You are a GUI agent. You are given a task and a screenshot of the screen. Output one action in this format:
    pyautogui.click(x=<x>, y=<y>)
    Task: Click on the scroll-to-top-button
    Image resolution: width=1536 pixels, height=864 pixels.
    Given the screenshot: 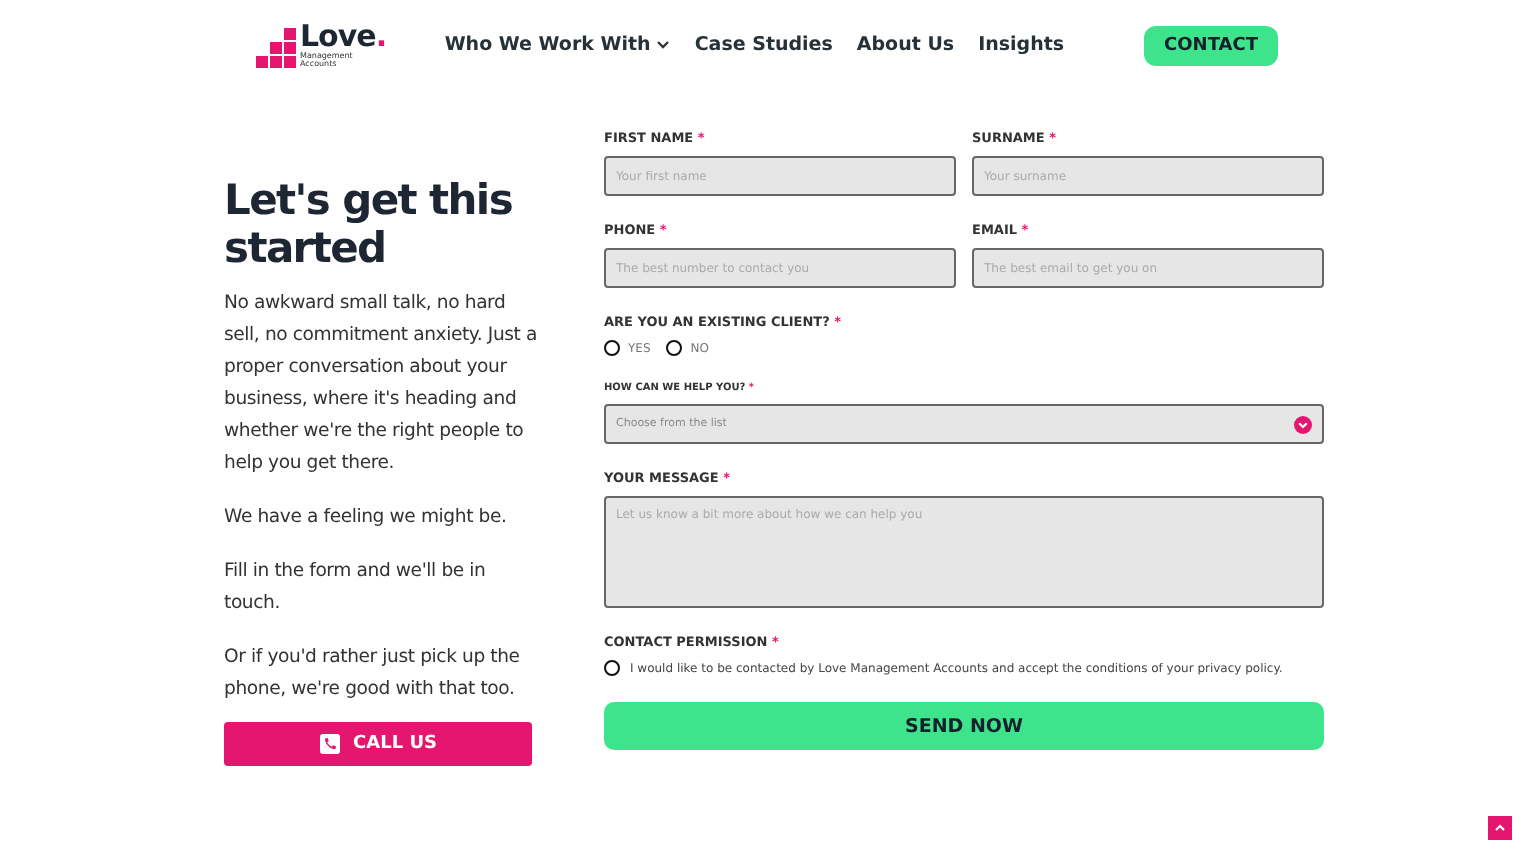 What is the action you would take?
    pyautogui.click(x=1500, y=828)
    